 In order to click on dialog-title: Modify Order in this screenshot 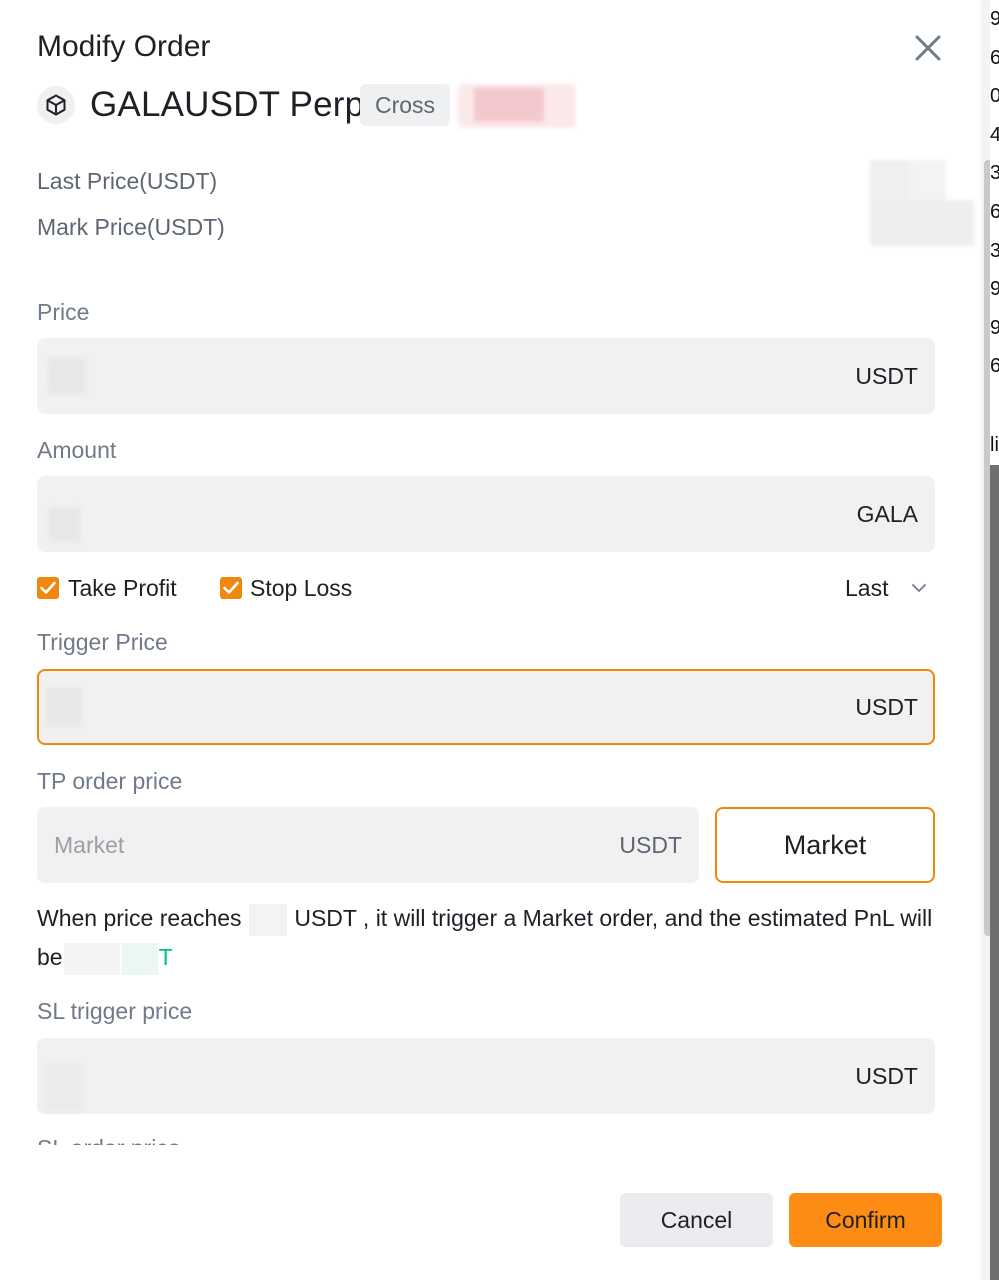, I will do `click(124, 46)`.